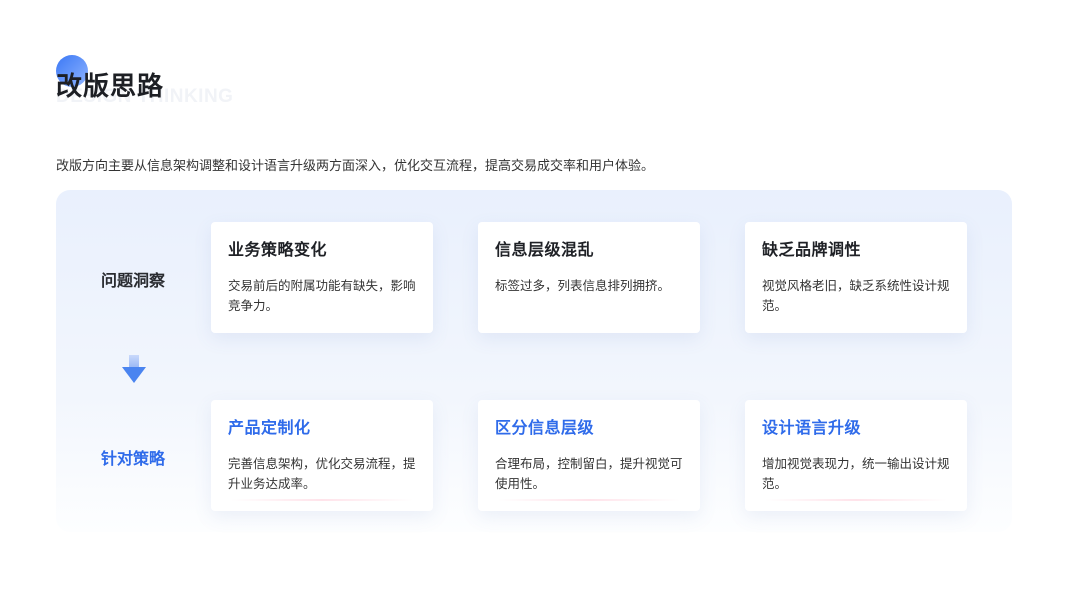  I want to click on card-title: 业务策略变化, so click(278, 249).